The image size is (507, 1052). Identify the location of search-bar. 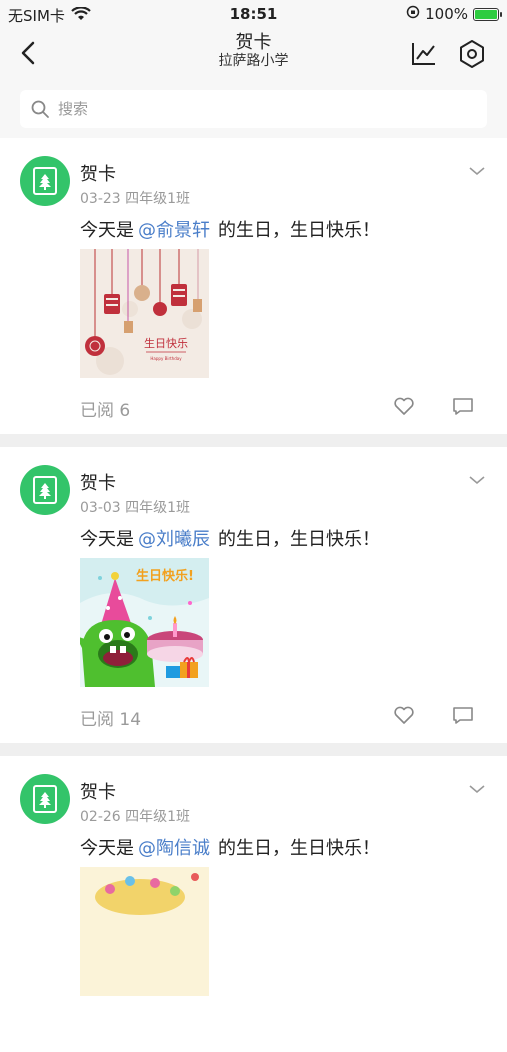
(253, 109).